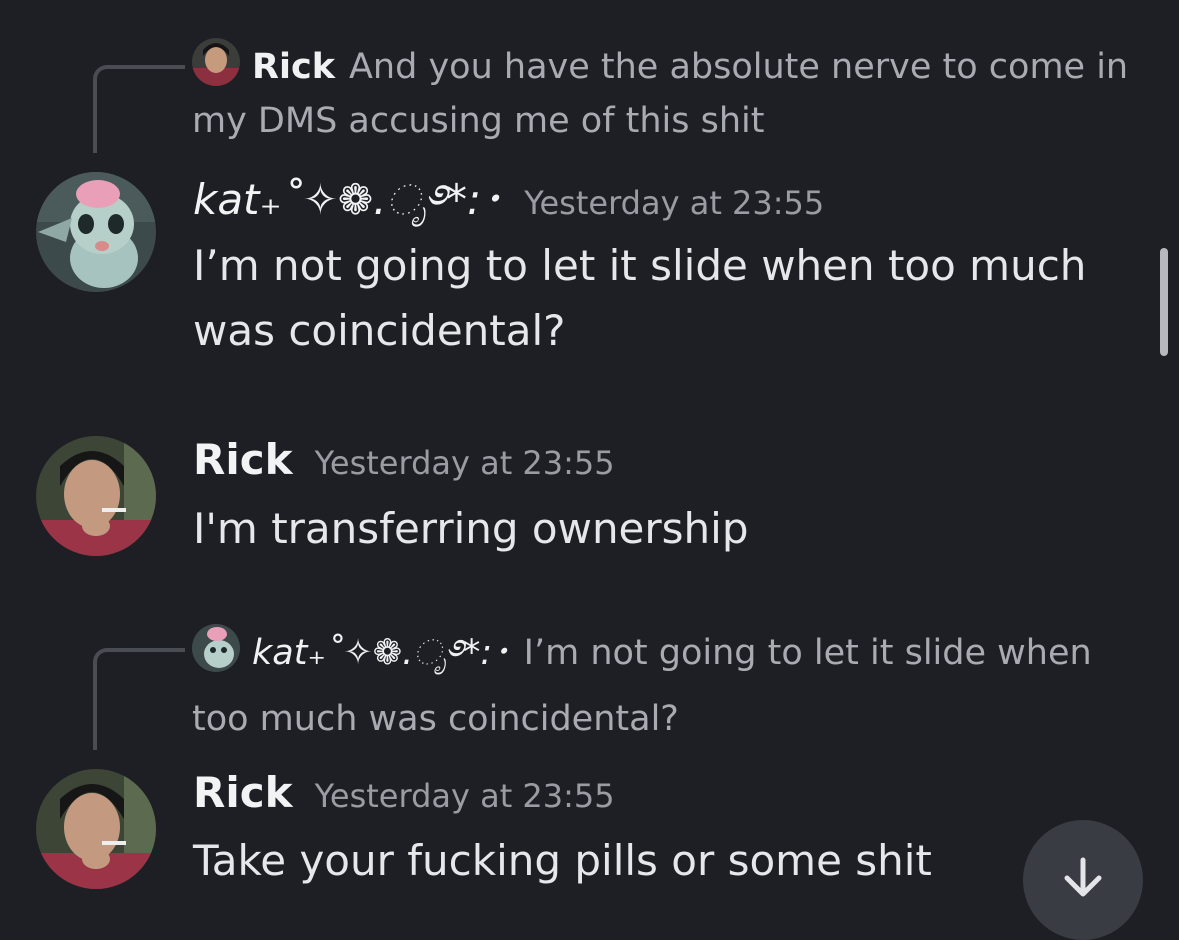 This screenshot has height=940, width=1179. Describe the element at coordinates (216, 648) in the screenshot. I see `reply-avatar-kat` at that location.